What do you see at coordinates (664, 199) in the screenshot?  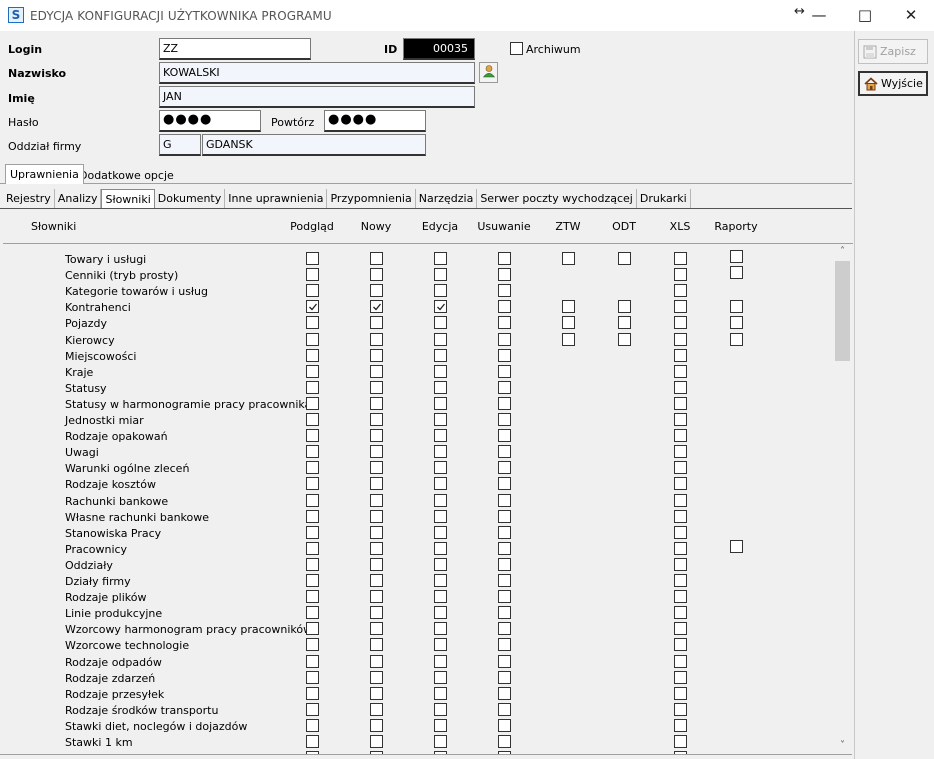 I see `subtab-drukarki: Drukarki` at bounding box center [664, 199].